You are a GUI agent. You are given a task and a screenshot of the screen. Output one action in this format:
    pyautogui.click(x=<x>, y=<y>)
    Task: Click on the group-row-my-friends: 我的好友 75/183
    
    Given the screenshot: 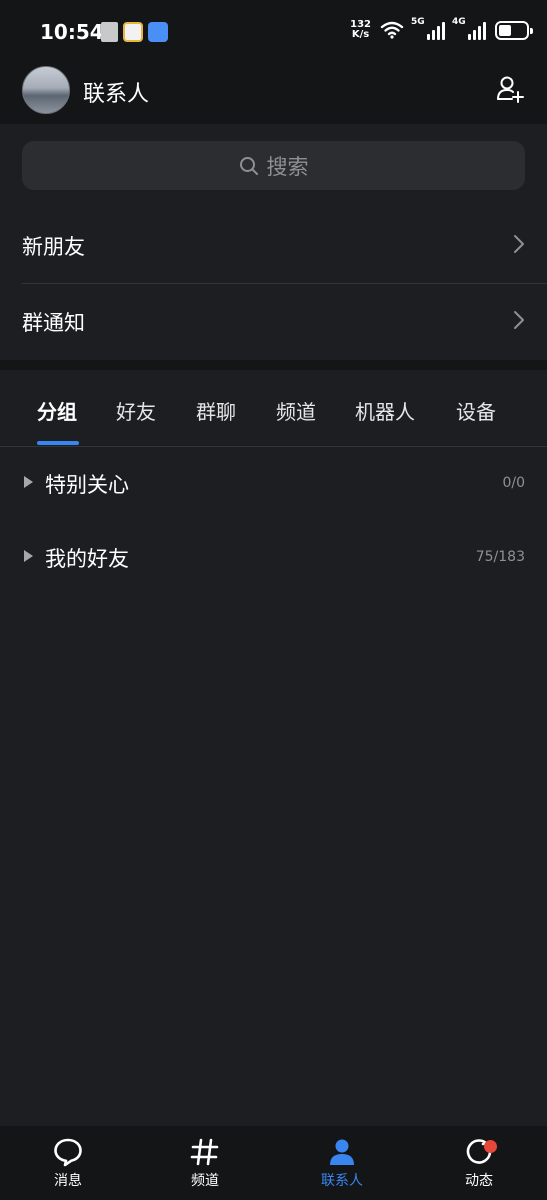 What is the action you would take?
    pyautogui.click(x=273, y=558)
    